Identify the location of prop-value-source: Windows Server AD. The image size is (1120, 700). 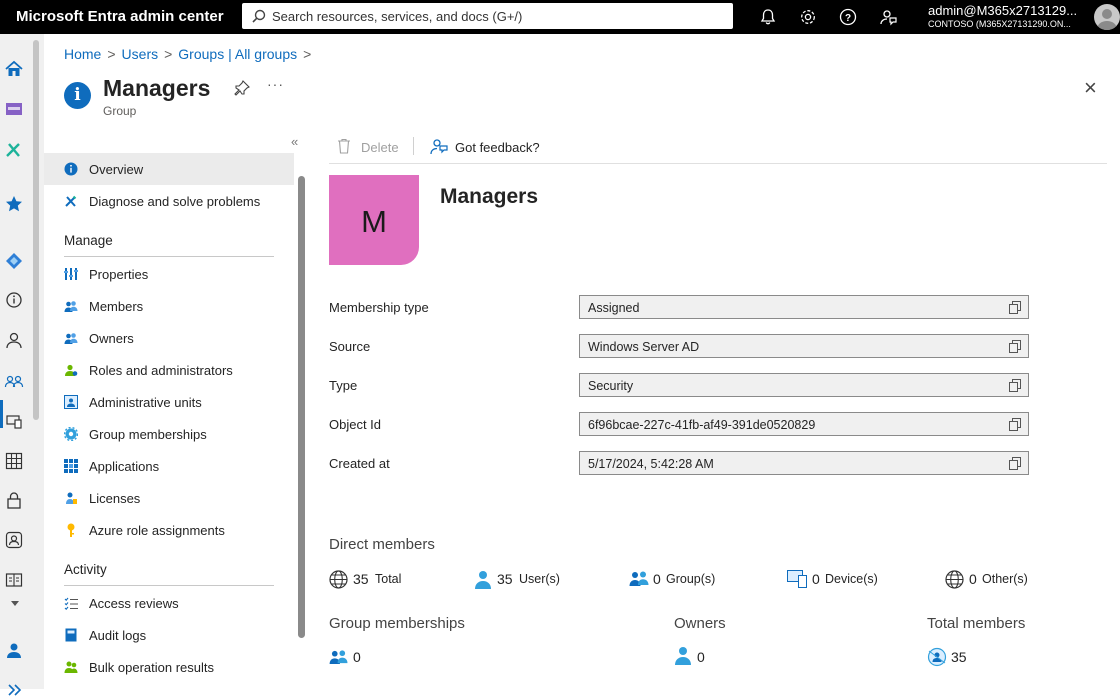
(804, 346).